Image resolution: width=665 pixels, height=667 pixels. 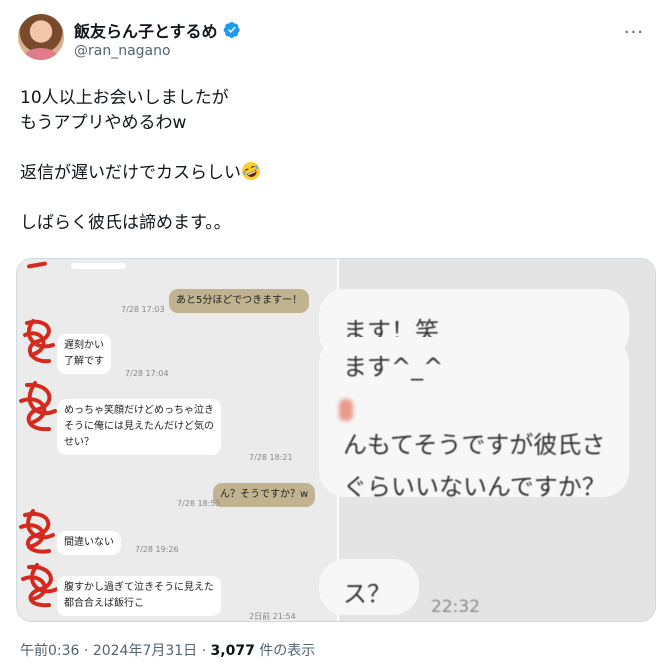 What do you see at coordinates (231, 30) in the screenshot?
I see `verified-badge-icon` at bounding box center [231, 30].